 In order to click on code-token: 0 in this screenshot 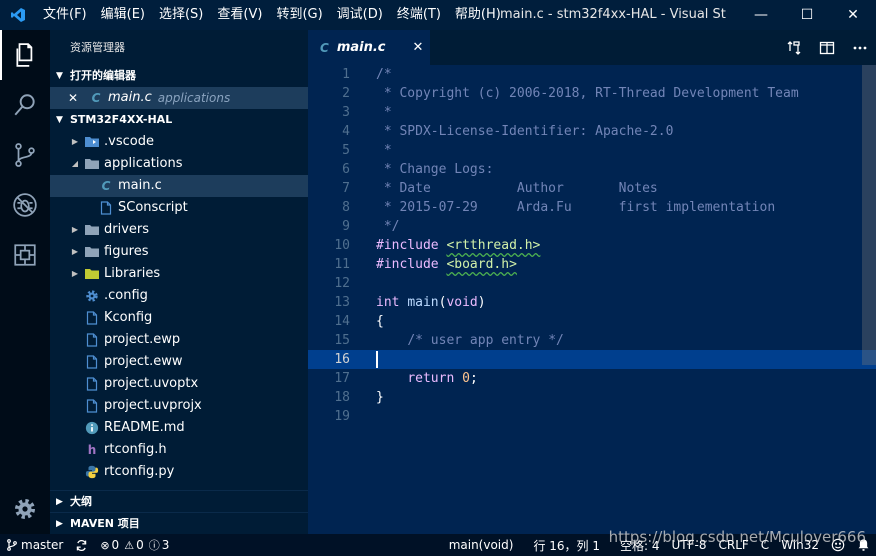, I will do `click(466, 378)`.